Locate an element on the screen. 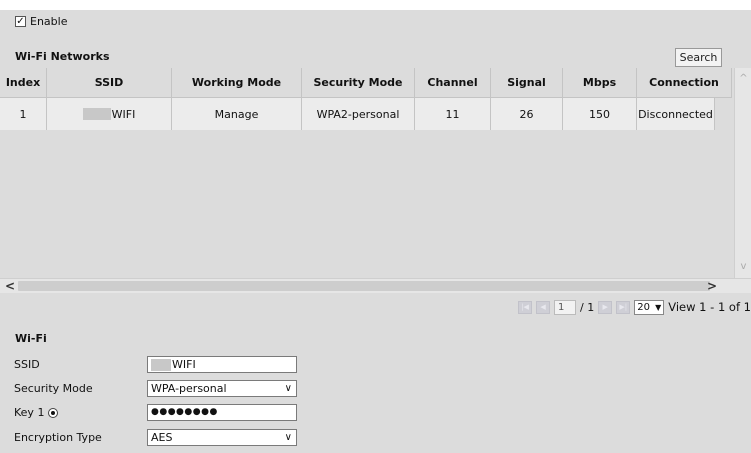 The width and height of the screenshot is (751, 453). pagination-bar: |◀ ◀ 1 / 1 ▶ ▶| 20 ▼ View 1 - 1 of 1 is located at coordinates (634, 307).